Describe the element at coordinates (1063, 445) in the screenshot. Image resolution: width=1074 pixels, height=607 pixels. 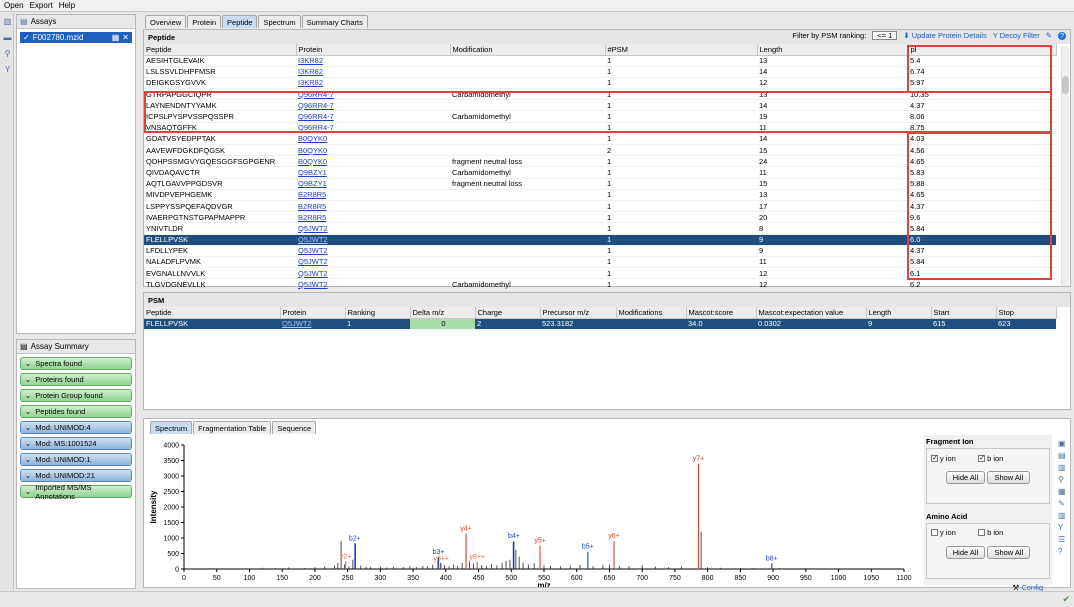
I see `save-icon: ▣` at that location.